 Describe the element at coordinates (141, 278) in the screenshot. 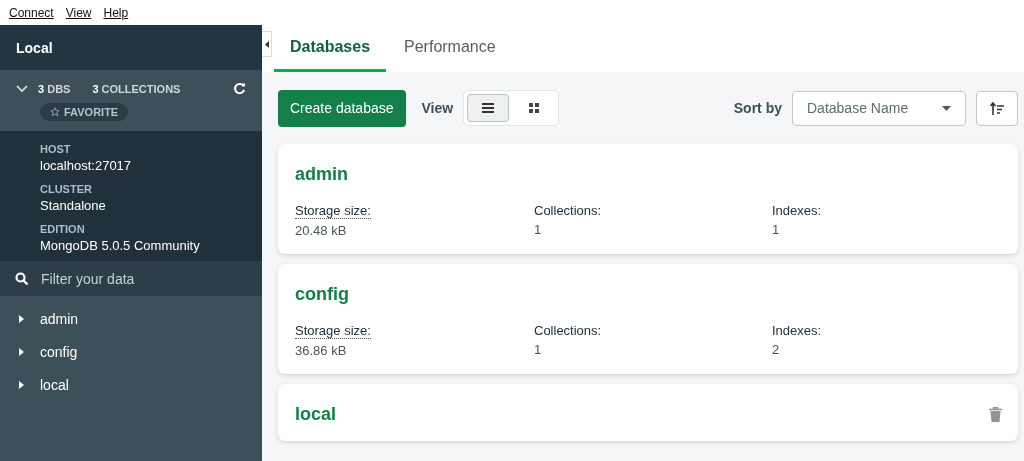

I see `filter-input: Filter your data` at that location.